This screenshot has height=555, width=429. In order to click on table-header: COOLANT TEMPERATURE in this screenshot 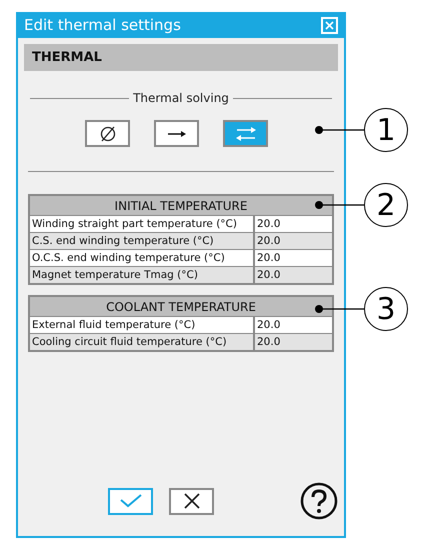, I will do `click(181, 306)`.